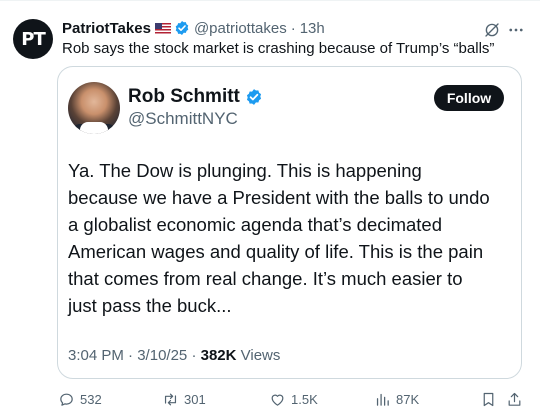  I want to click on follow-button: Follow, so click(469, 98).